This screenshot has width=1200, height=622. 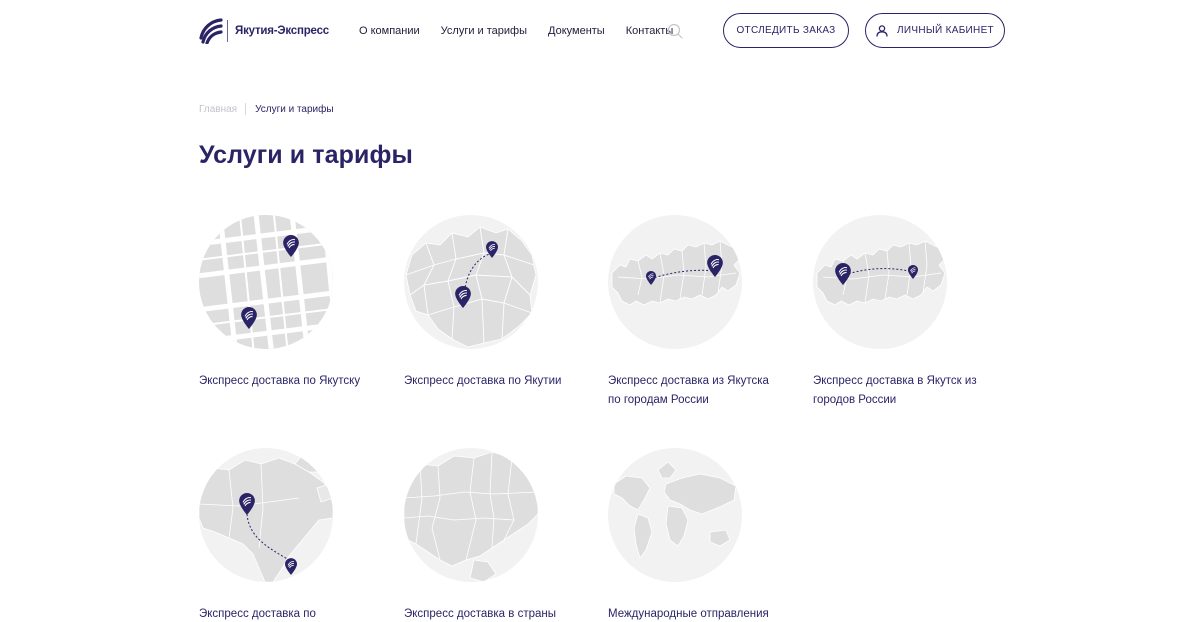 I want to click on logo-icon, so click(x=211, y=31).